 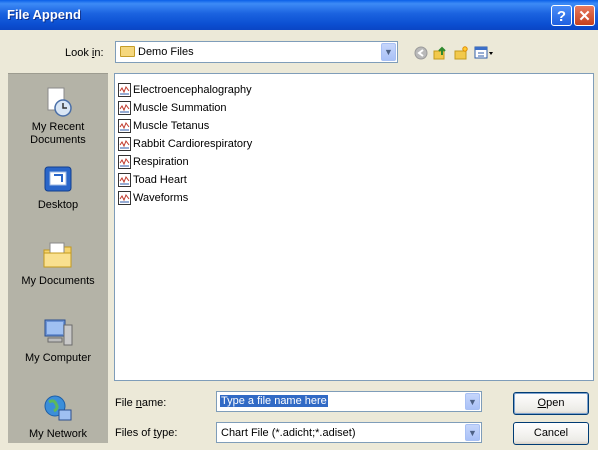 I want to click on file-name-label: File name:, so click(x=141, y=403).